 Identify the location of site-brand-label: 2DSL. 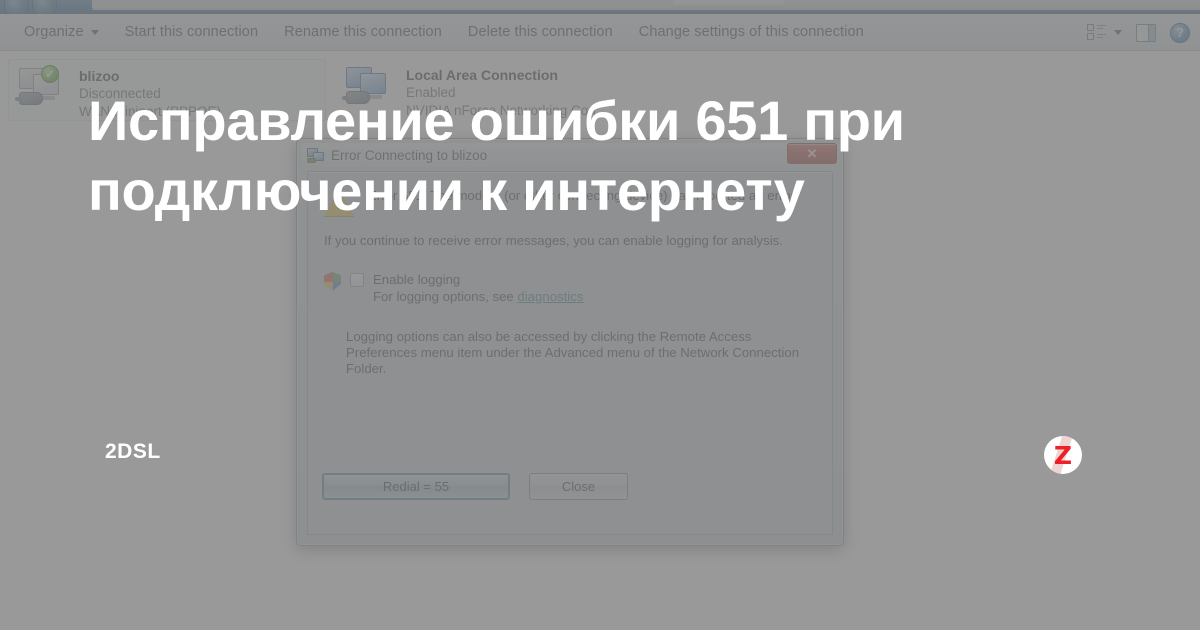
(133, 451).